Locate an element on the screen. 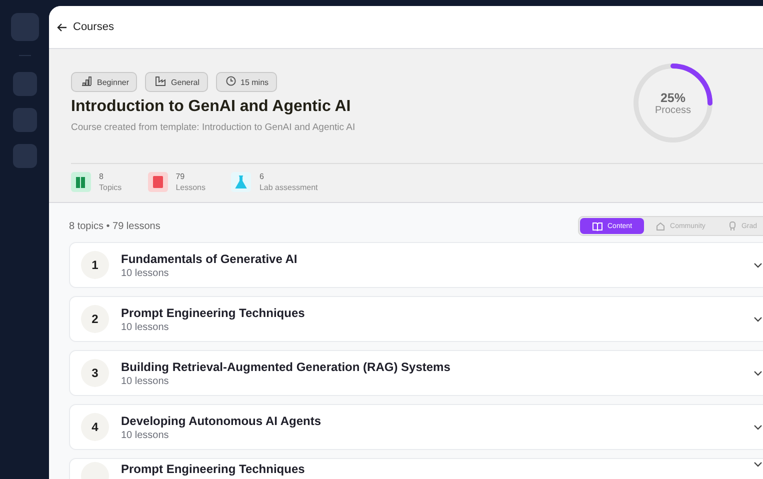 This screenshot has height=479, width=763. back-button: Courses is located at coordinates (85, 27).